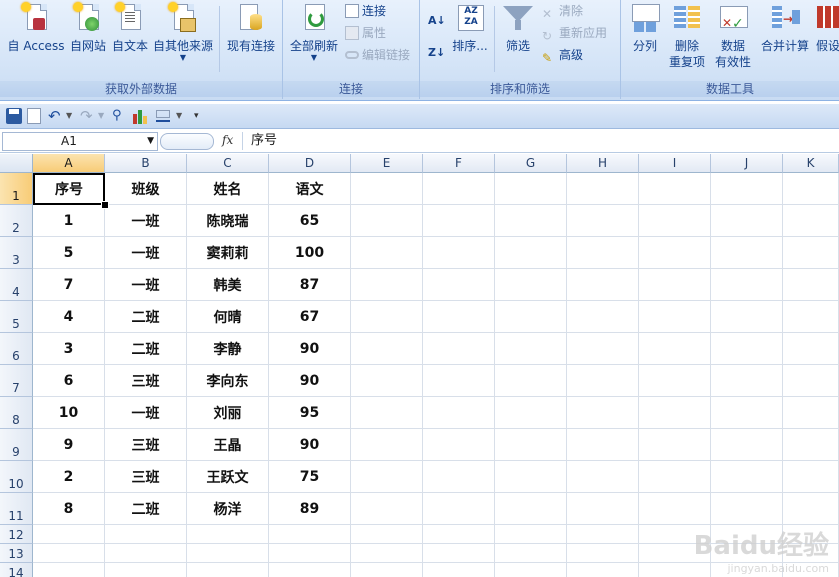  I want to click on cell-e13, so click(387, 553).